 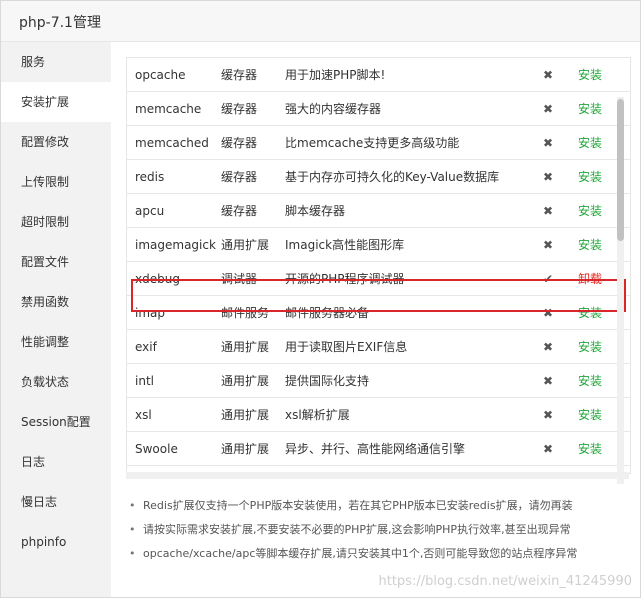 I want to click on extension-name: intl, so click(x=174, y=380).